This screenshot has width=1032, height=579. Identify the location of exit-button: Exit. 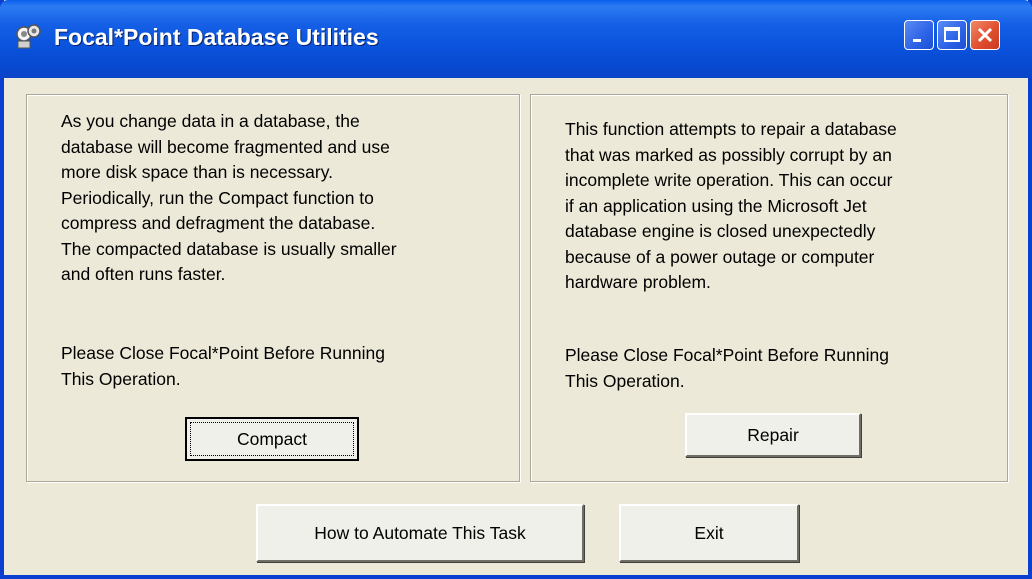
(709, 533).